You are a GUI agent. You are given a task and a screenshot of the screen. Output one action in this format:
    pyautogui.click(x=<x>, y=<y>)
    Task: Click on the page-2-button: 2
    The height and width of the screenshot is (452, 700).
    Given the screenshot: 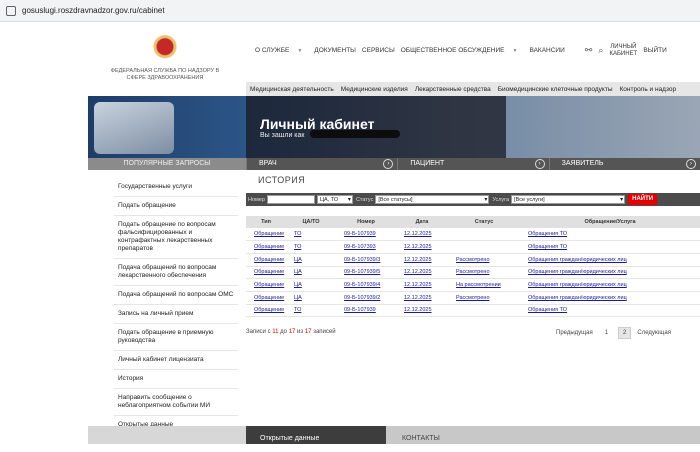 What is the action you would take?
    pyautogui.click(x=625, y=333)
    